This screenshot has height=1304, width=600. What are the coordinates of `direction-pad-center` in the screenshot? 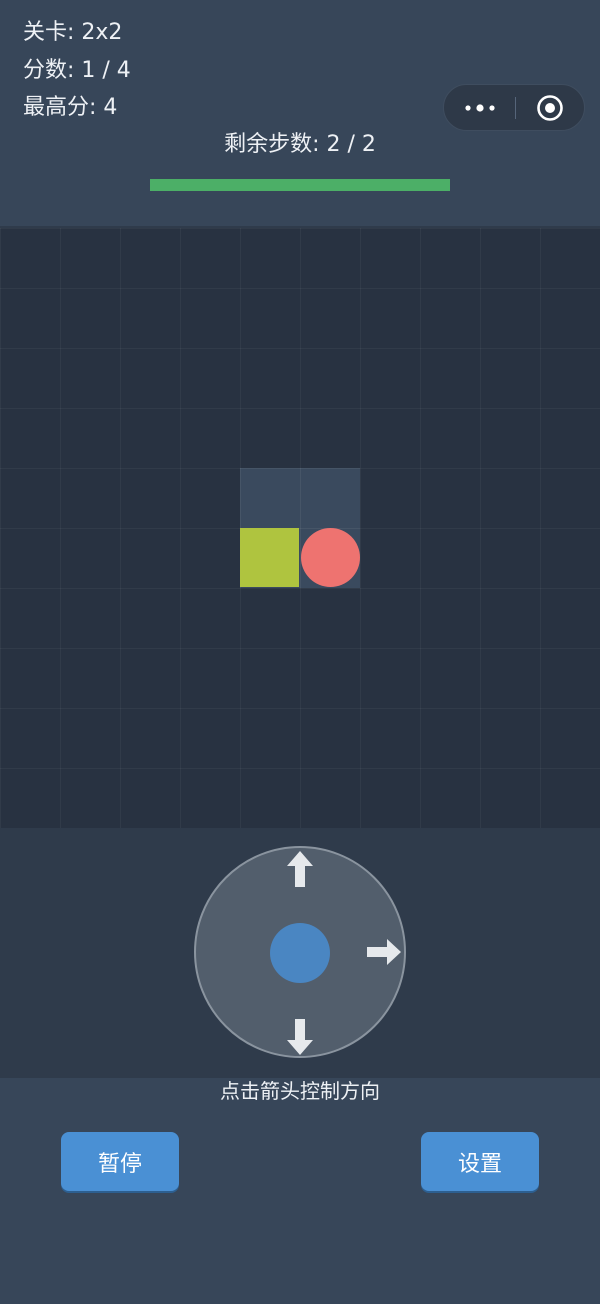 It's located at (300, 953).